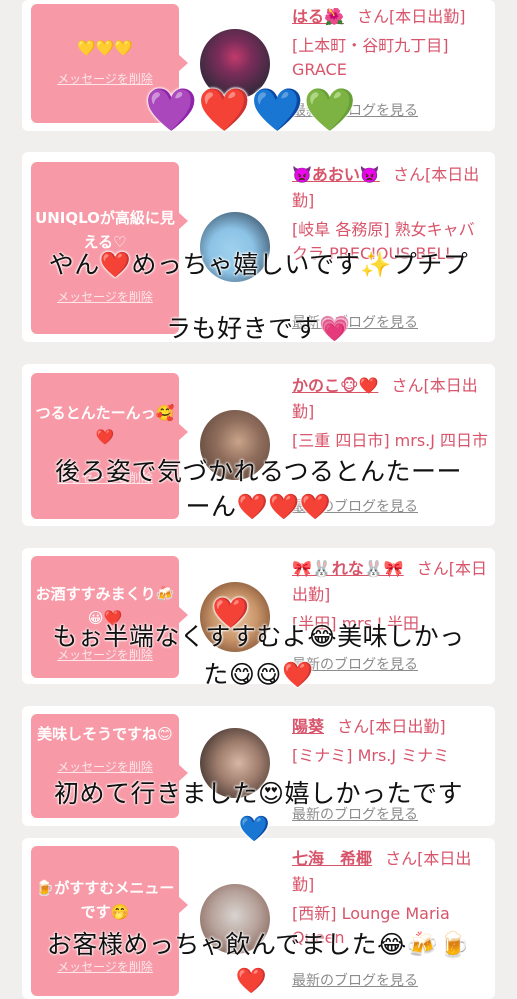 This screenshot has height=999, width=517. Describe the element at coordinates (105, 230) in the screenshot. I see `message-text: UNIQLOが高級に見える♡` at that location.